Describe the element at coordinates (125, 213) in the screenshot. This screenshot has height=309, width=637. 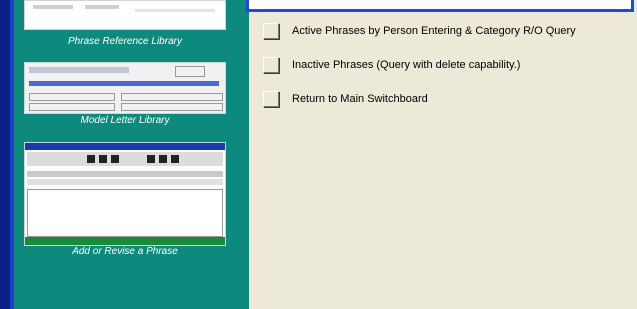
I see `thumbnail-content-area` at that location.